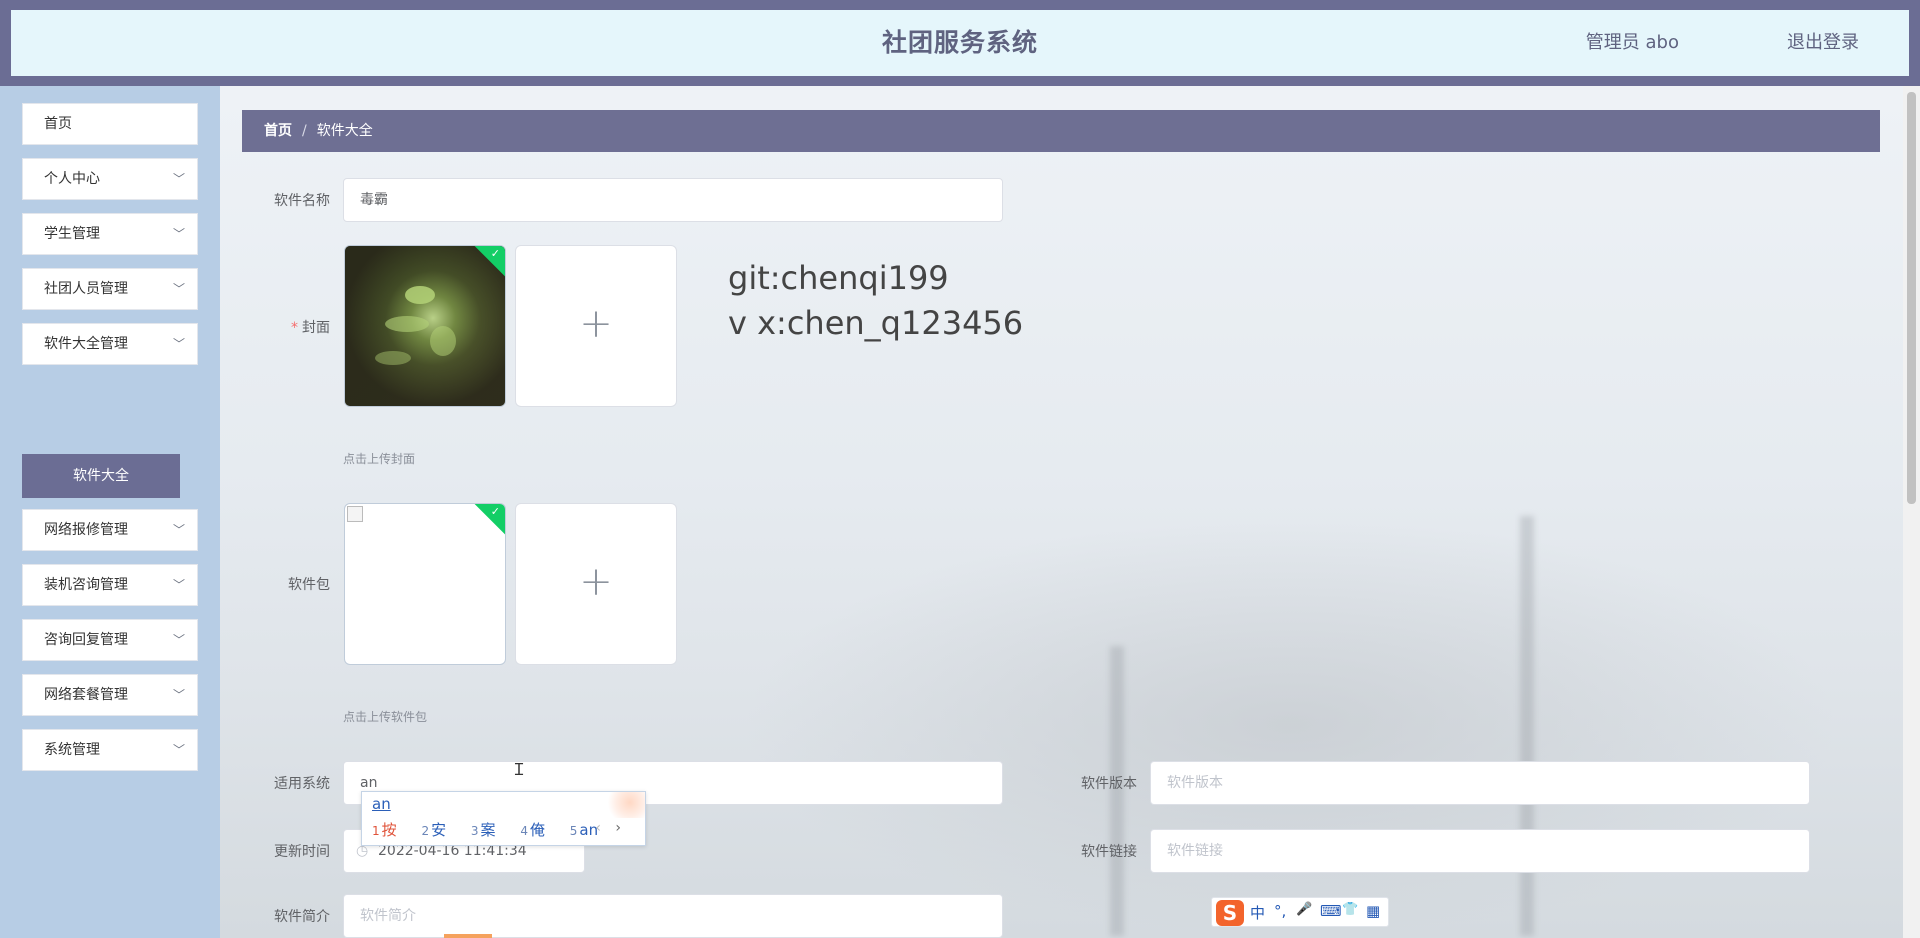 This screenshot has width=1920, height=938. I want to click on system-label: 适用系统, so click(302, 784).